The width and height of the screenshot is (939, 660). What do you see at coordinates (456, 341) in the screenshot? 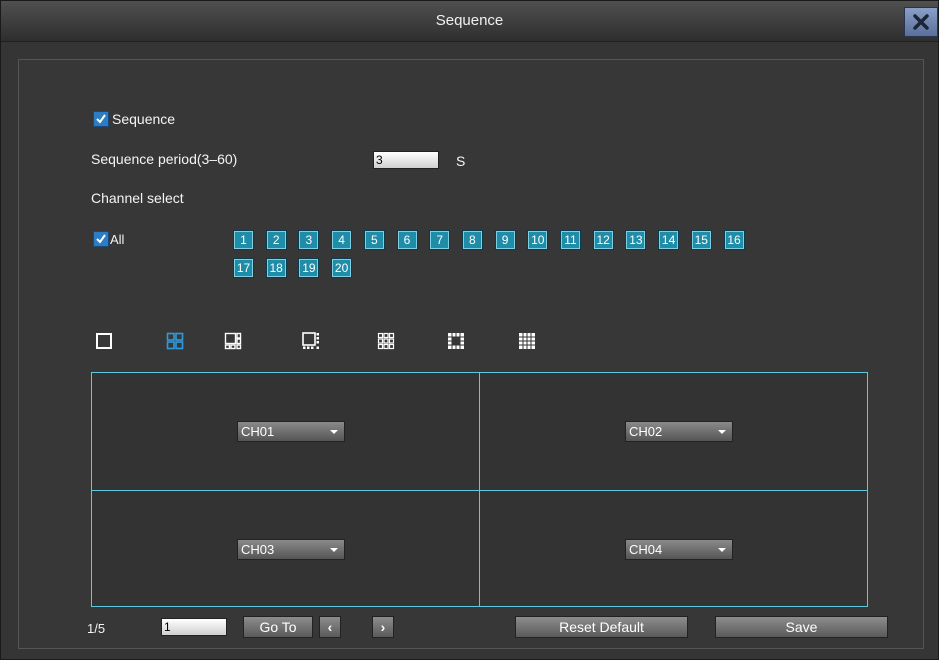
I see `thirteen-view-icon` at bounding box center [456, 341].